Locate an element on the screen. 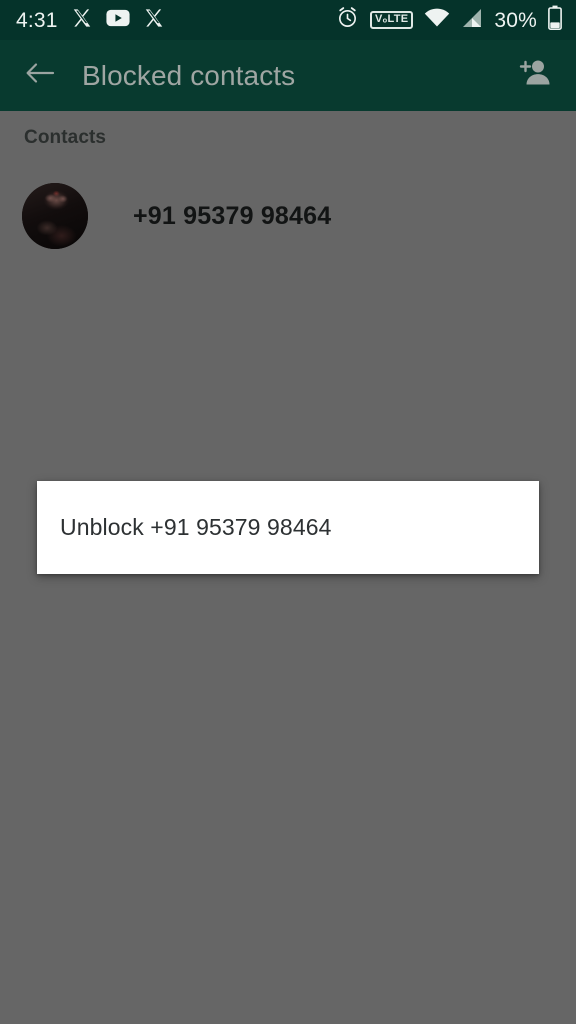 The width and height of the screenshot is (576, 1024). status-bar: 4:31 VₒLTE 30% is located at coordinates (288, 20).